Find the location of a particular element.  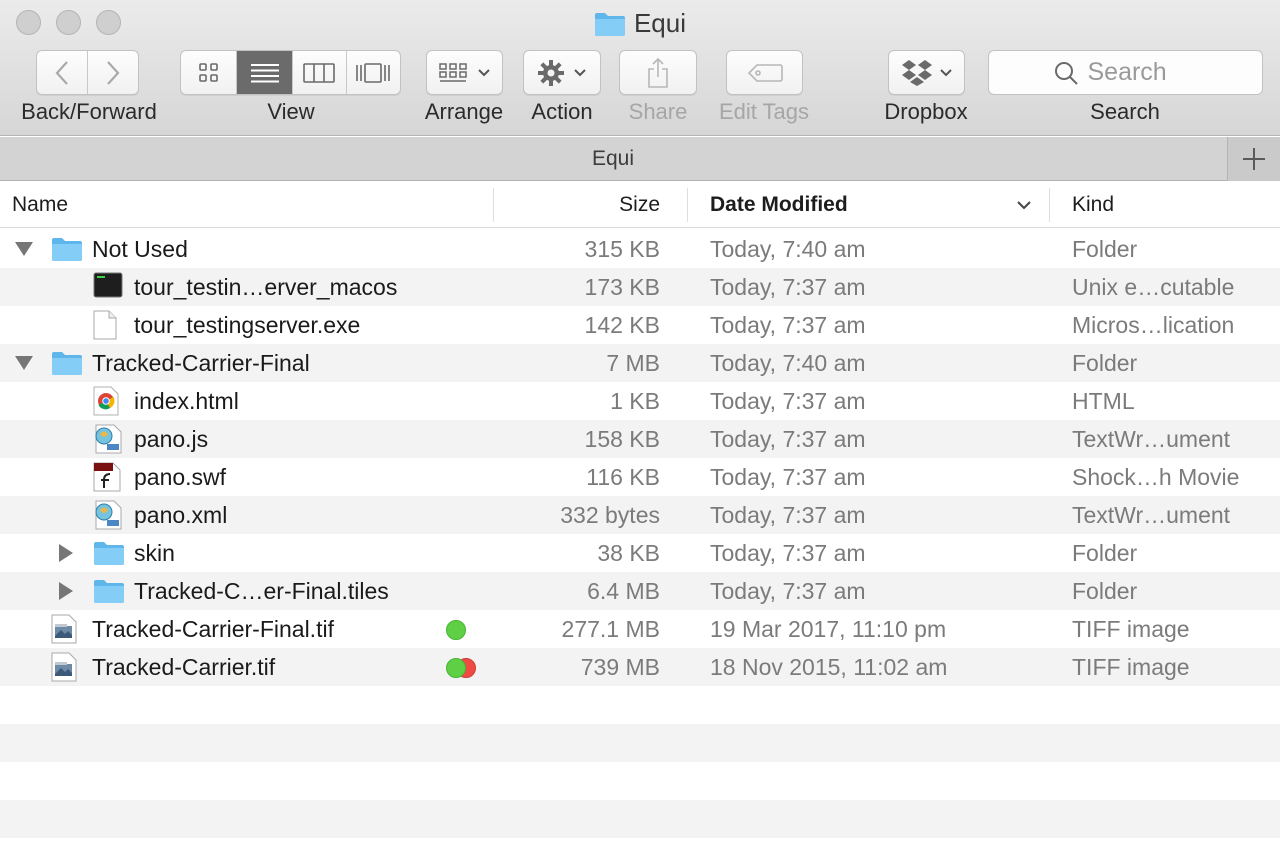

file-kind: TIFF image is located at coordinates (1131, 667).